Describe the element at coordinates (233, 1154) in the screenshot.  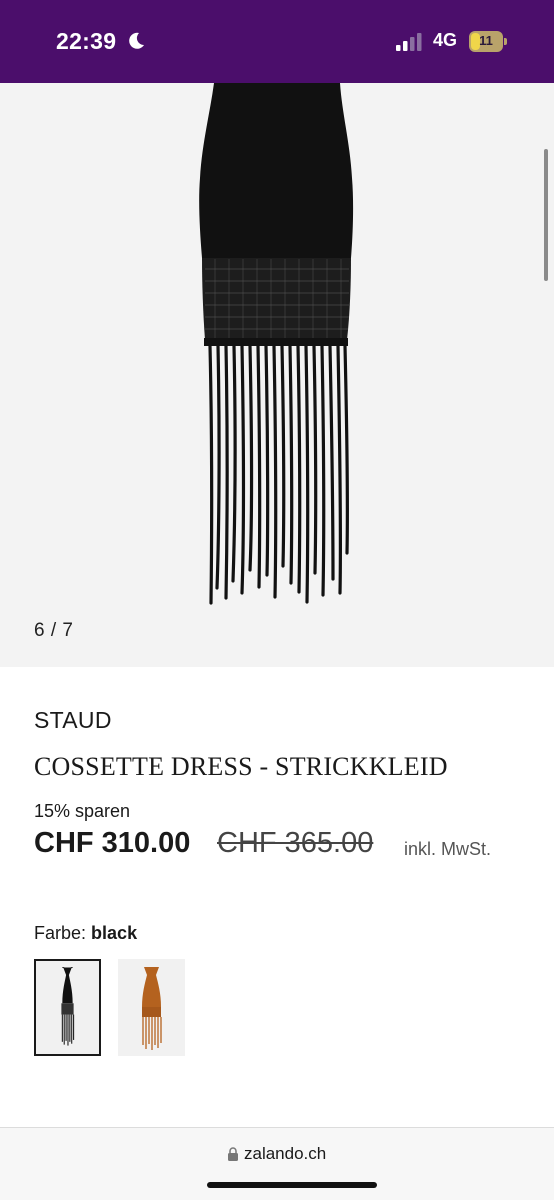
I see `lock-icon` at that location.